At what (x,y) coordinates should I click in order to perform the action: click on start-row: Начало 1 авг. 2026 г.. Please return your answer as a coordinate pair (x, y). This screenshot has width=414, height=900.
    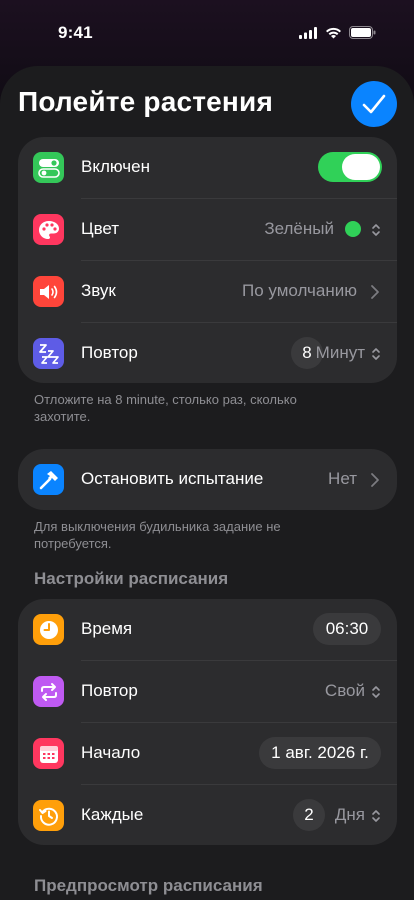
    Looking at the image, I should click on (207, 754).